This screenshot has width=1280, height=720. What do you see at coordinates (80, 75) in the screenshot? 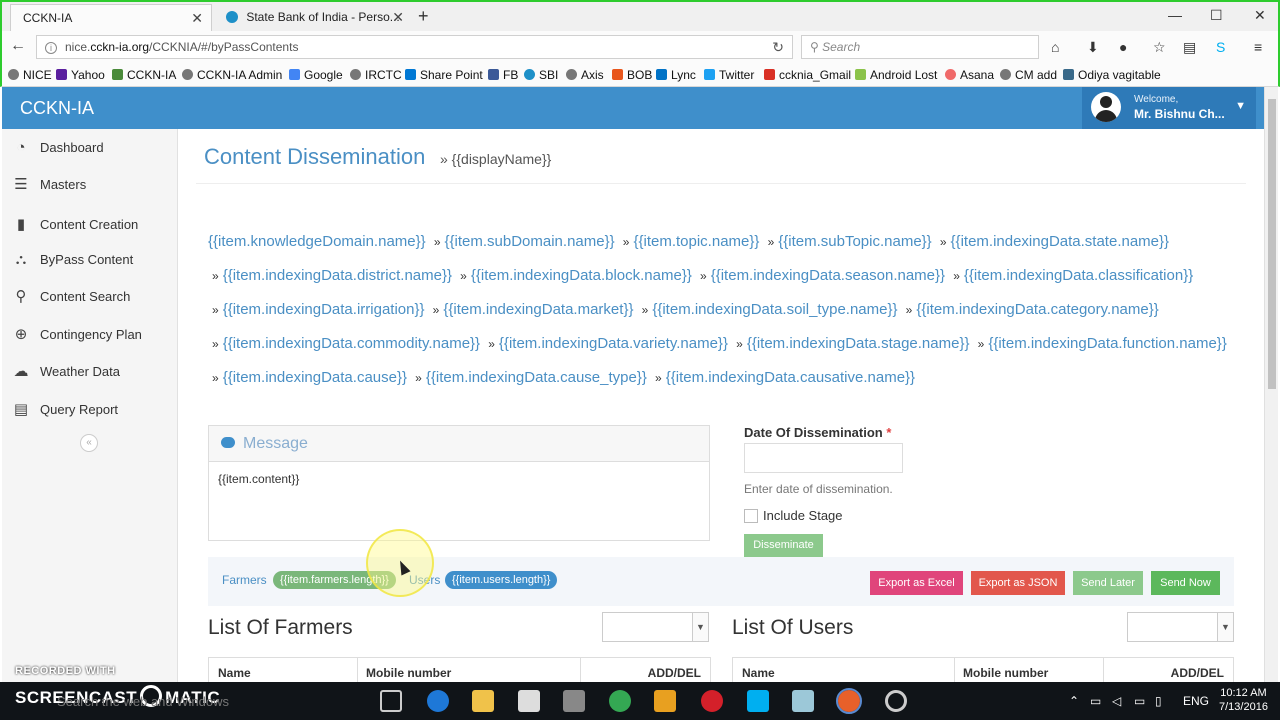
I see `bookmark-yahoo: Yahoo` at bounding box center [80, 75].